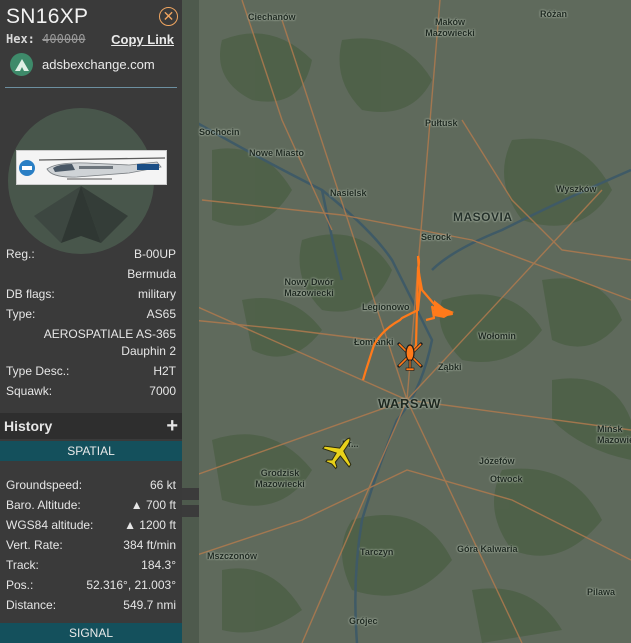 This screenshot has width=631, height=643. What do you see at coordinates (29, 391) in the screenshot?
I see `squawk-label: Squawk:` at bounding box center [29, 391].